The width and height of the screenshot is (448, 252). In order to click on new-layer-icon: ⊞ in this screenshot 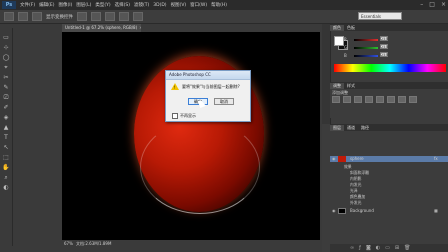, I will do `click(397, 248)`.